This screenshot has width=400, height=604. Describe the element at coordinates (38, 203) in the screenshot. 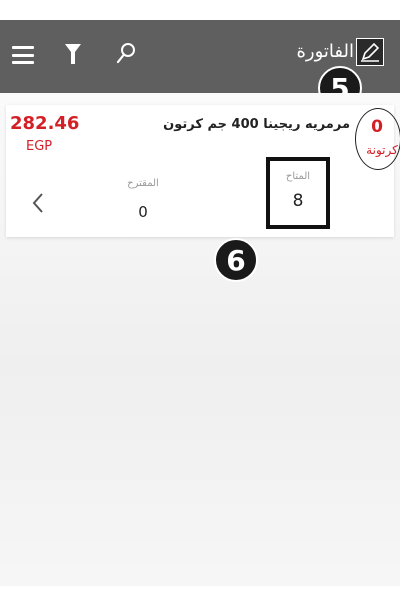

I see `chevron-left-icon` at that location.